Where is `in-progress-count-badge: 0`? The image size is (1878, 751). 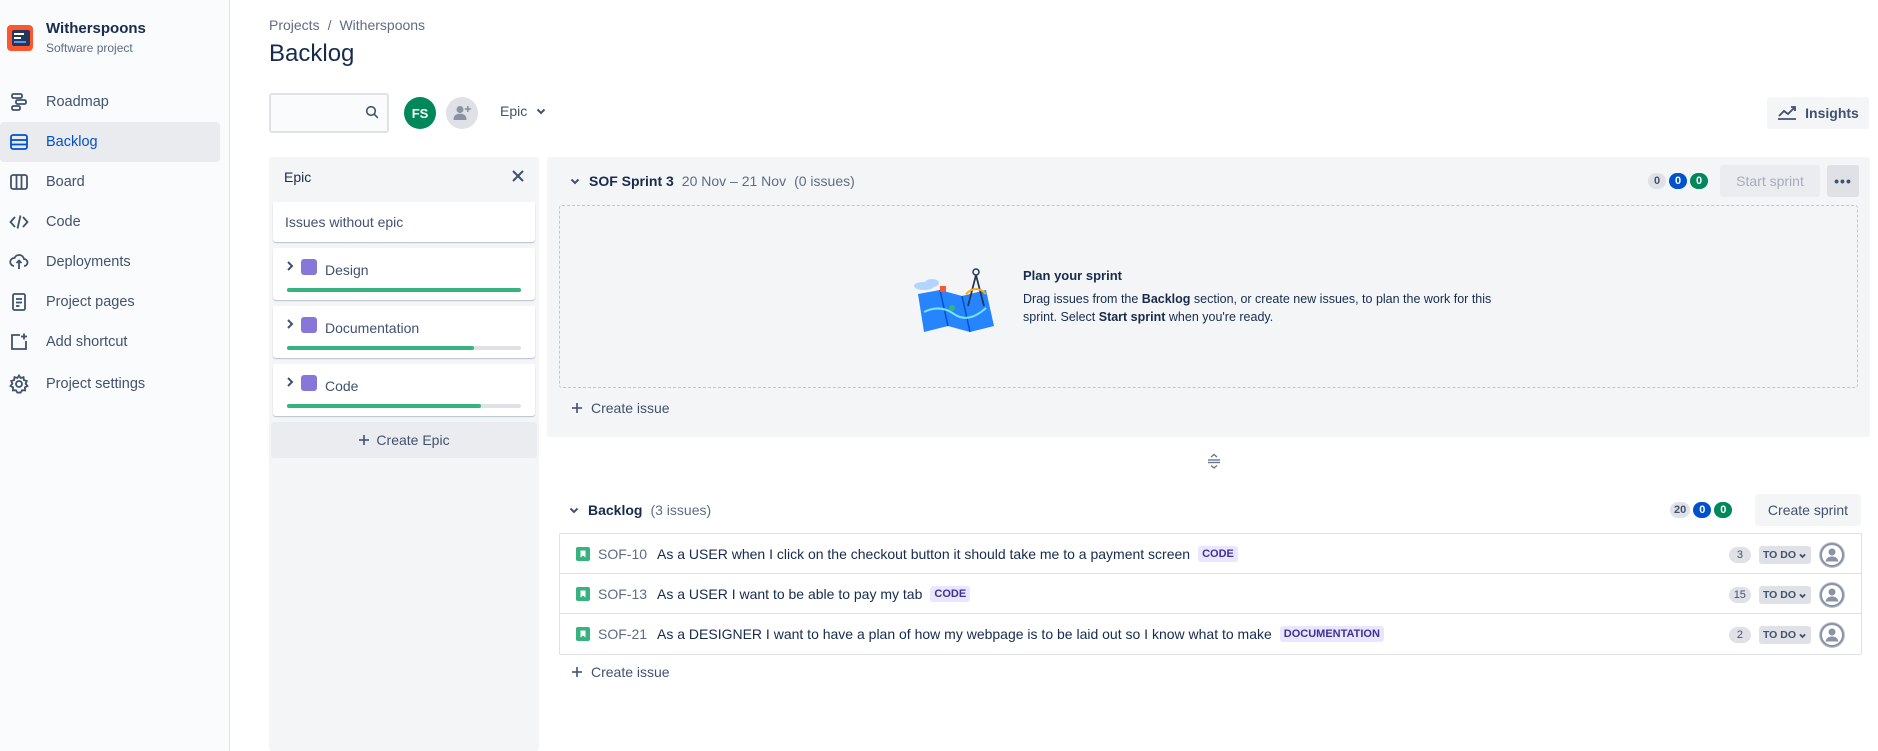 in-progress-count-badge: 0 is located at coordinates (1702, 510).